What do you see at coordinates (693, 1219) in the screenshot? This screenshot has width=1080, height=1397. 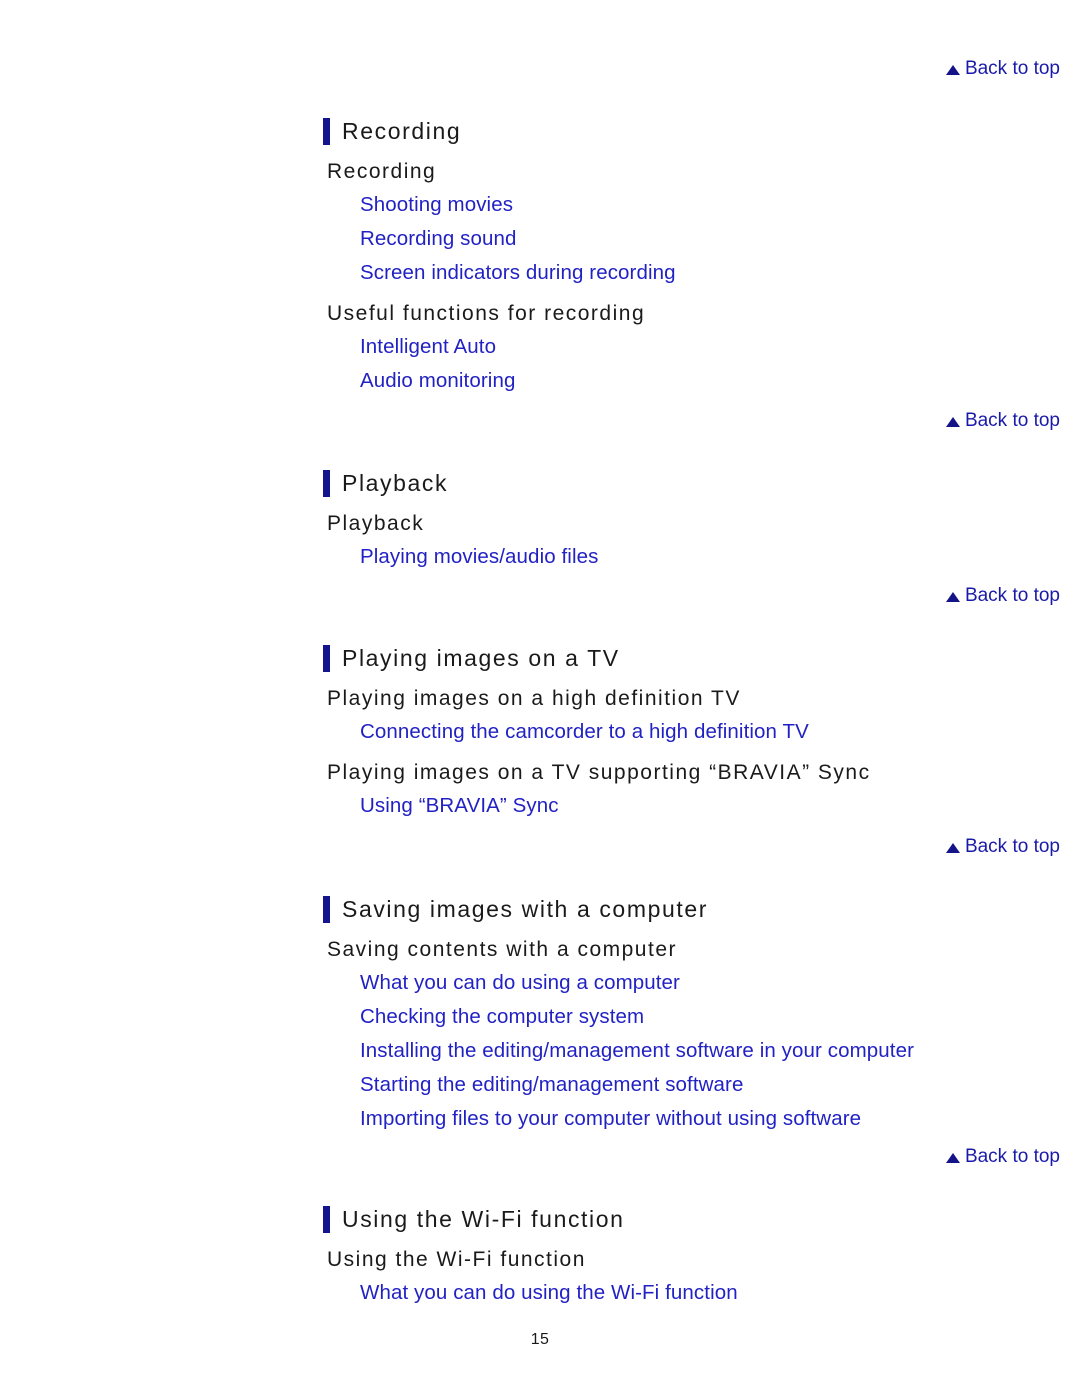 I see `section-heading: Using the Wi-Fi function` at bounding box center [693, 1219].